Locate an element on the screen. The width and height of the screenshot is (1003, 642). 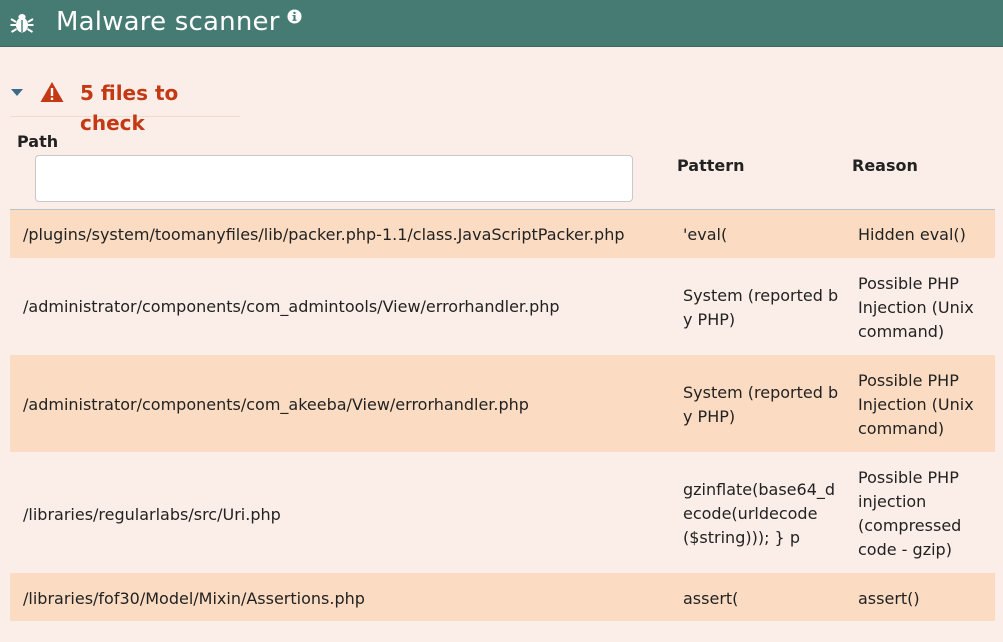
row-reason: Hidden eval() is located at coordinates (912, 234).